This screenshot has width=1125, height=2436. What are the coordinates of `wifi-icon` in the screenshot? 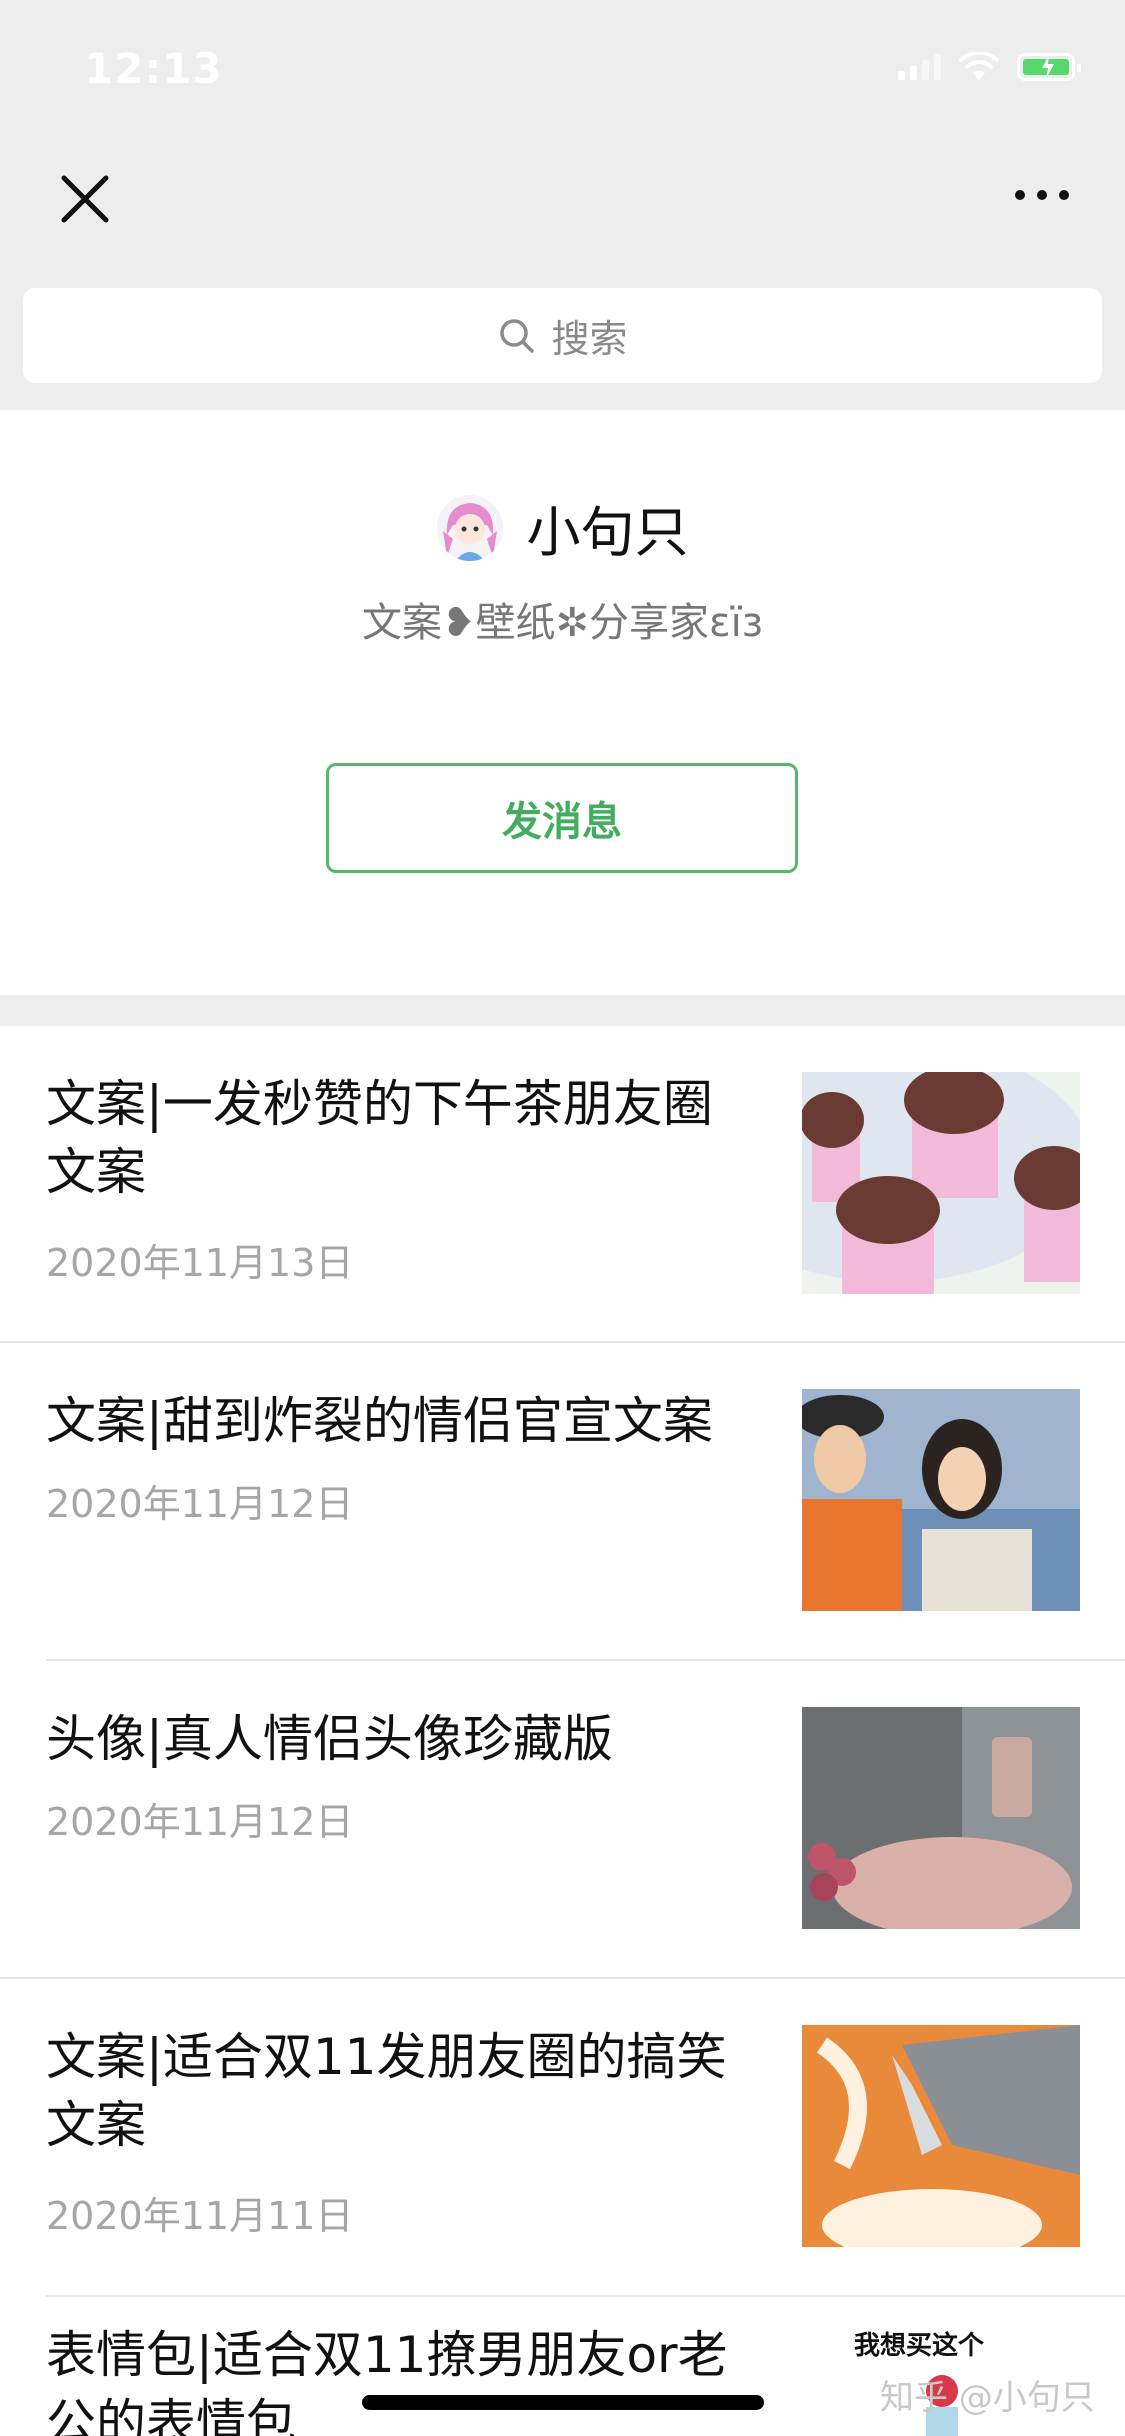 It's located at (979, 66).